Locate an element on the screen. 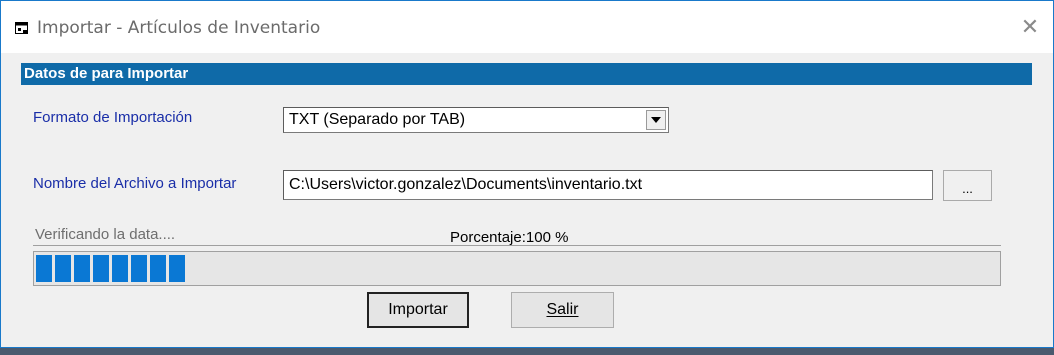 Image resolution: width=1054 pixels, height=355 pixels. percent-text: Porcentaje:100 % is located at coordinates (509, 237).